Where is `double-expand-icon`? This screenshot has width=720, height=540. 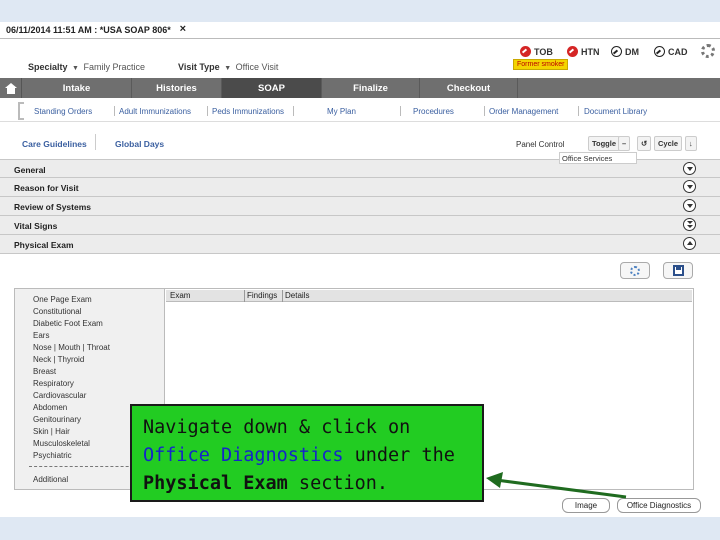
double-expand-icon is located at coordinates (689, 224).